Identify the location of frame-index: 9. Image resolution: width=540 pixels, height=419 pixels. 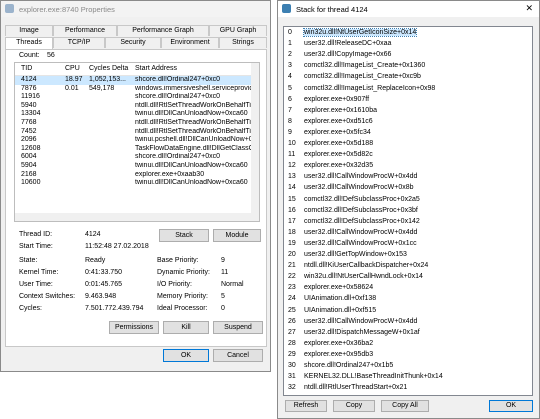
(290, 132).